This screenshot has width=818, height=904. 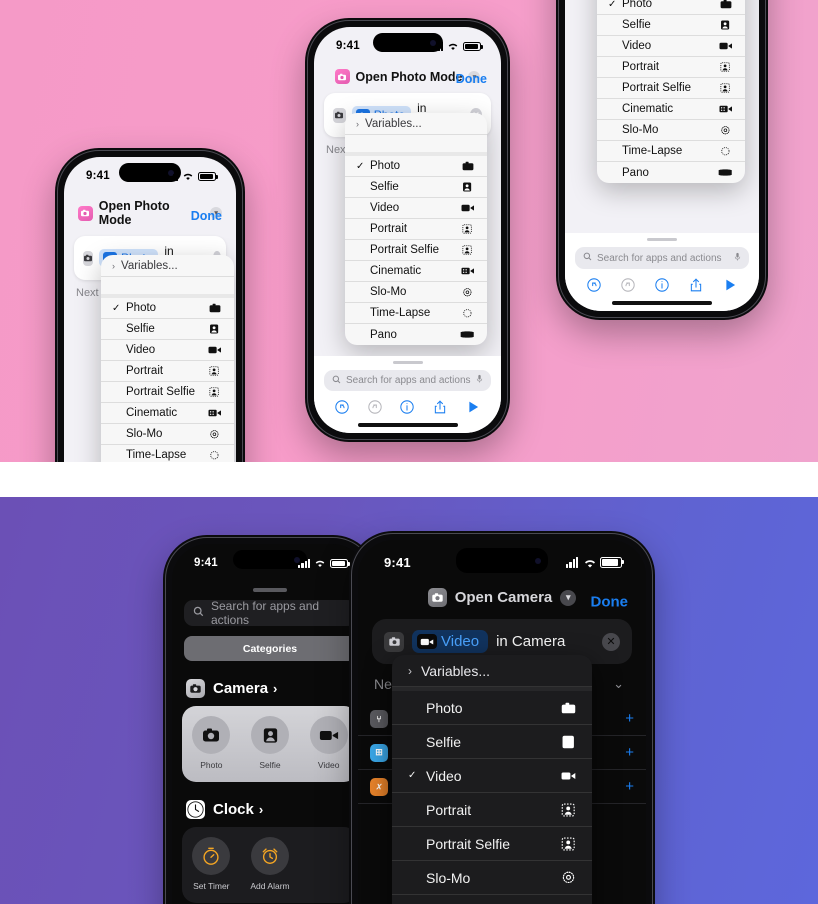 I want to click on action-tile-set-timer: Set Timer, so click(x=211, y=864).